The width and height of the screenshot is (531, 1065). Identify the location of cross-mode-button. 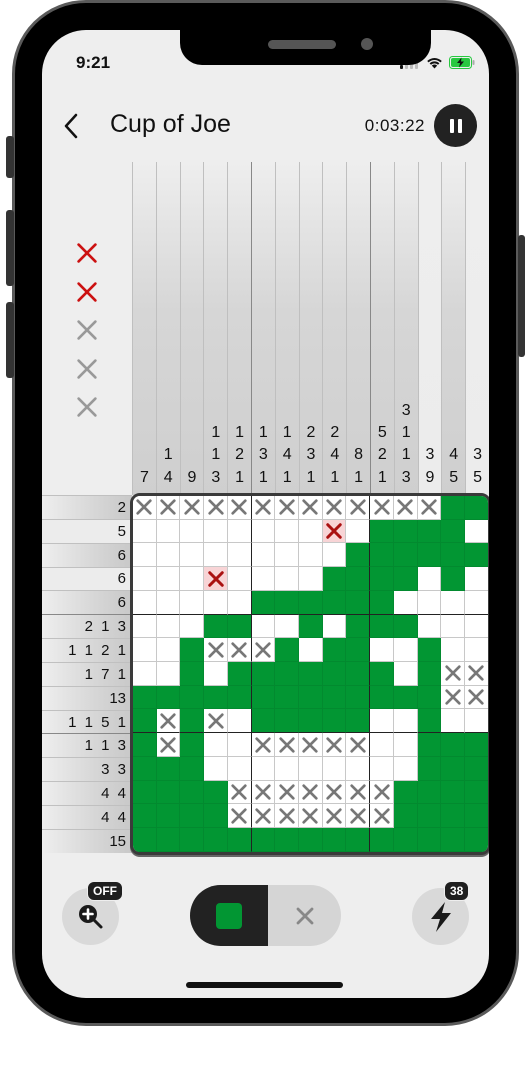
(304, 915).